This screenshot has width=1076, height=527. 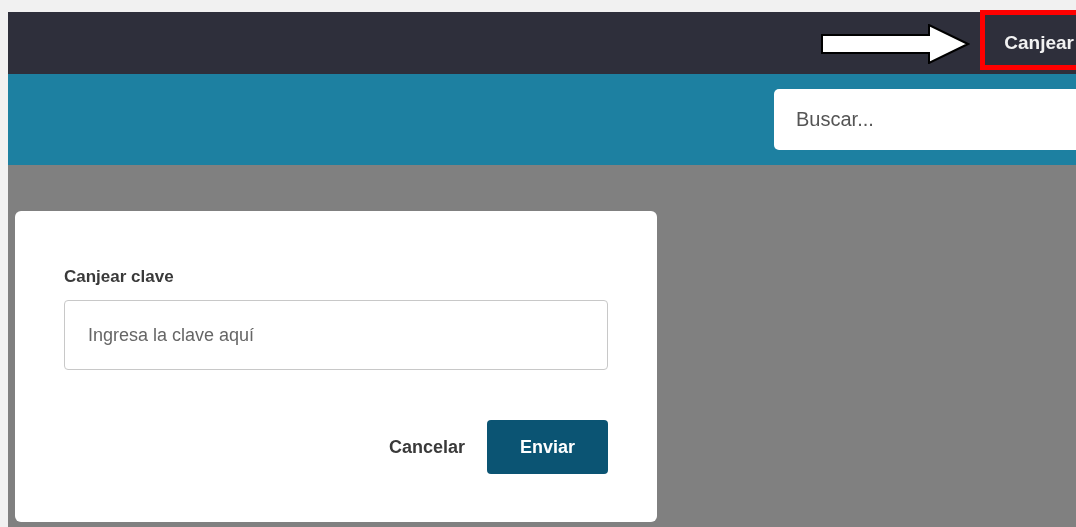 What do you see at coordinates (895, 44) in the screenshot?
I see `right-arrow-icon` at bounding box center [895, 44].